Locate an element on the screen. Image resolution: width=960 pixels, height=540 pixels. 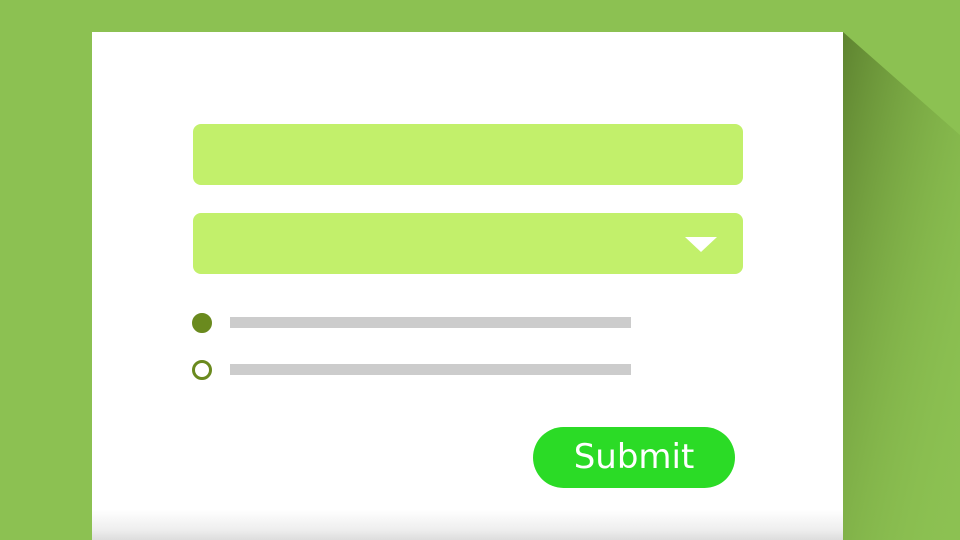
radio-button-unchecked is located at coordinates (202, 370).